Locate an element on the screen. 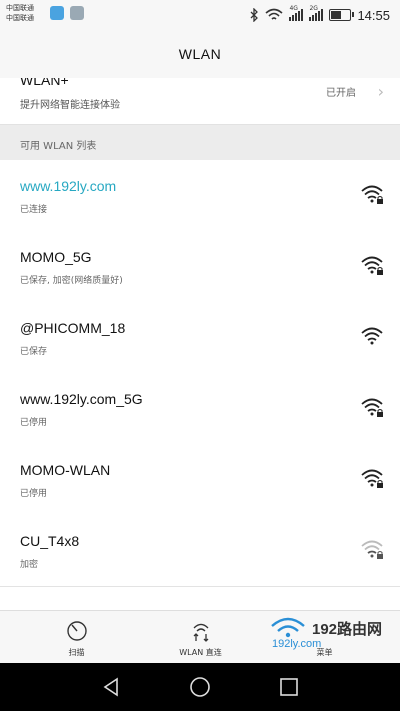 This screenshot has width=400, height=711. chevron-right-icon: › is located at coordinates (380, 91).